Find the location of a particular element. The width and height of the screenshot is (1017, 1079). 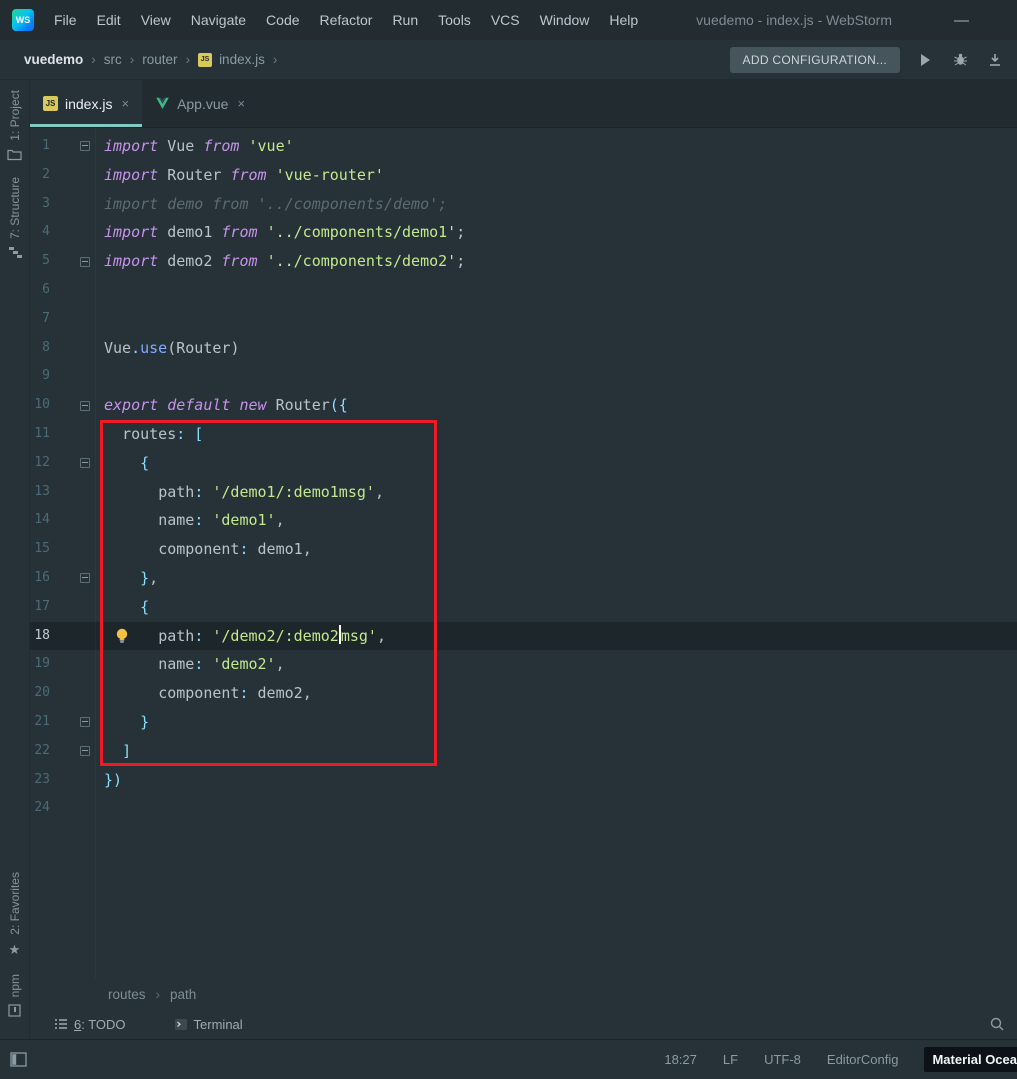

star-icon: ★ is located at coordinates (14, 949).